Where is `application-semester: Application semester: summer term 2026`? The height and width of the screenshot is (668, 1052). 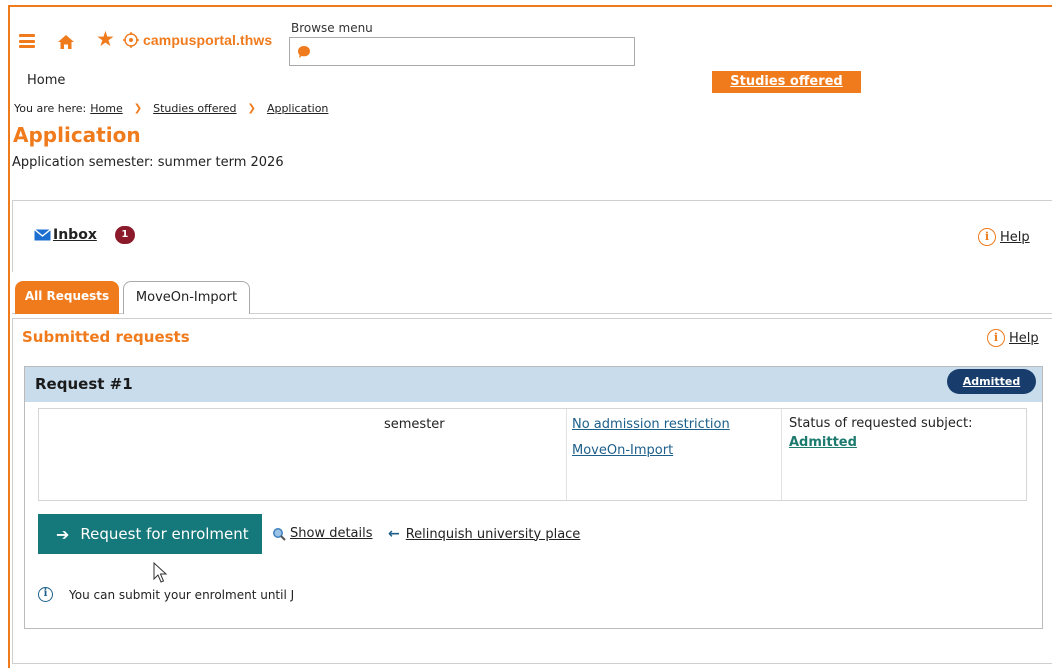
application-semester: Application semester: summer term 2026 is located at coordinates (148, 162).